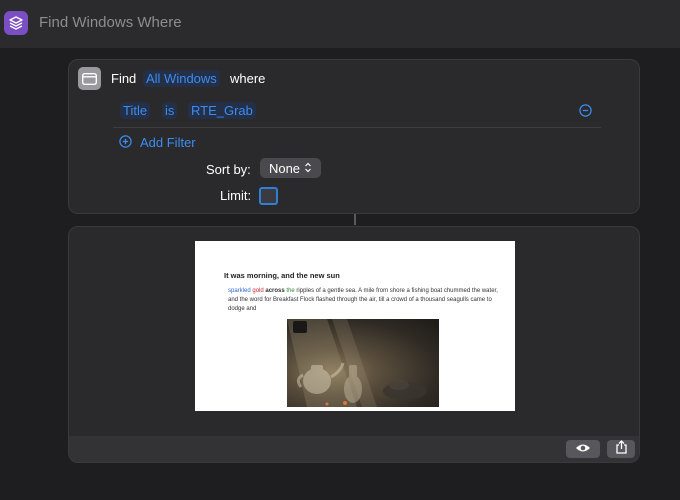 This screenshot has height=500, width=680. Describe the element at coordinates (354, 449) in the screenshot. I see `result-footer` at that location.